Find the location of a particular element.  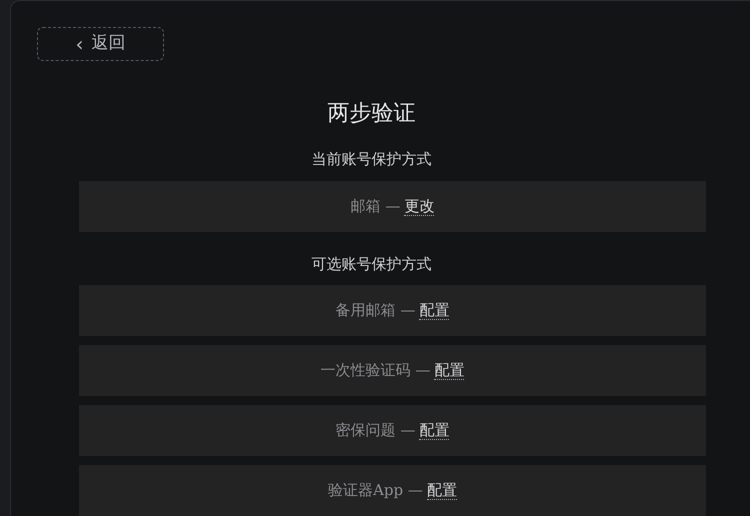

option-label: 一次性验证码 — is located at coordinates (375, 371).